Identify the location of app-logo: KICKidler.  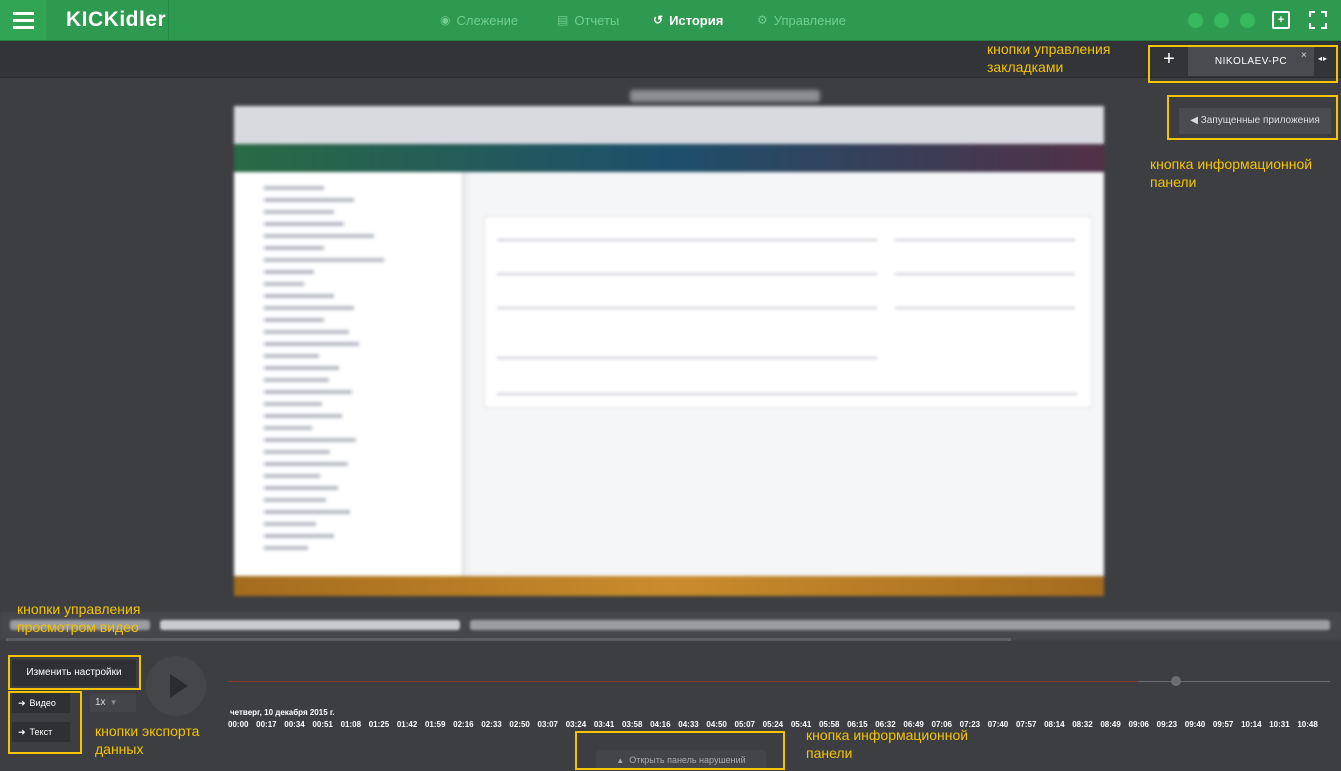
(116, 19).